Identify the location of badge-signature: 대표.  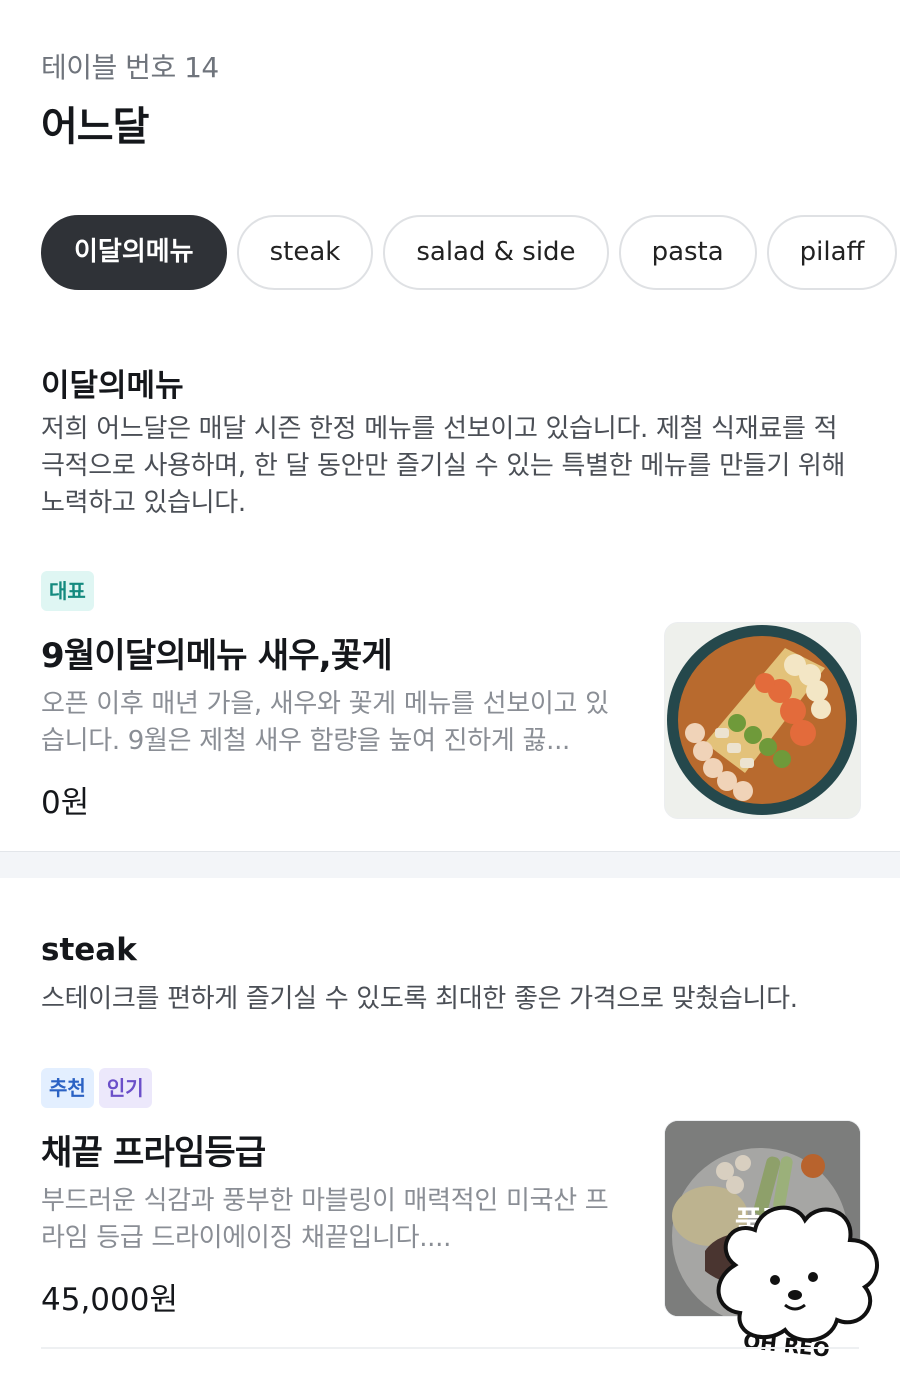
(67, 591).